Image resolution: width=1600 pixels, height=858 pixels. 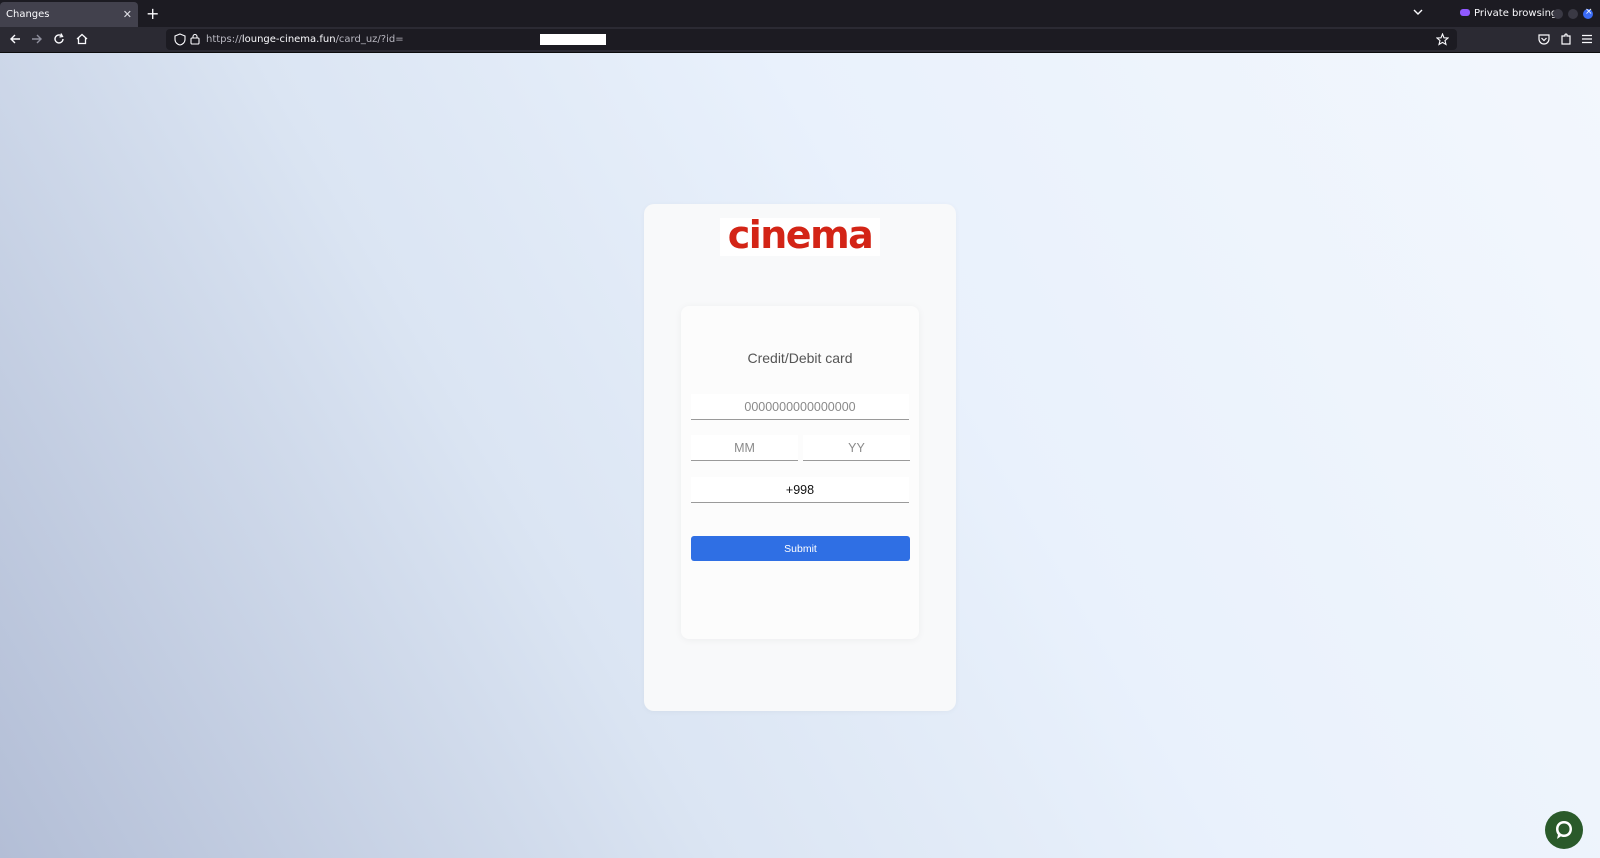 I want to click on star-icon, so click(x=1442, y=39).